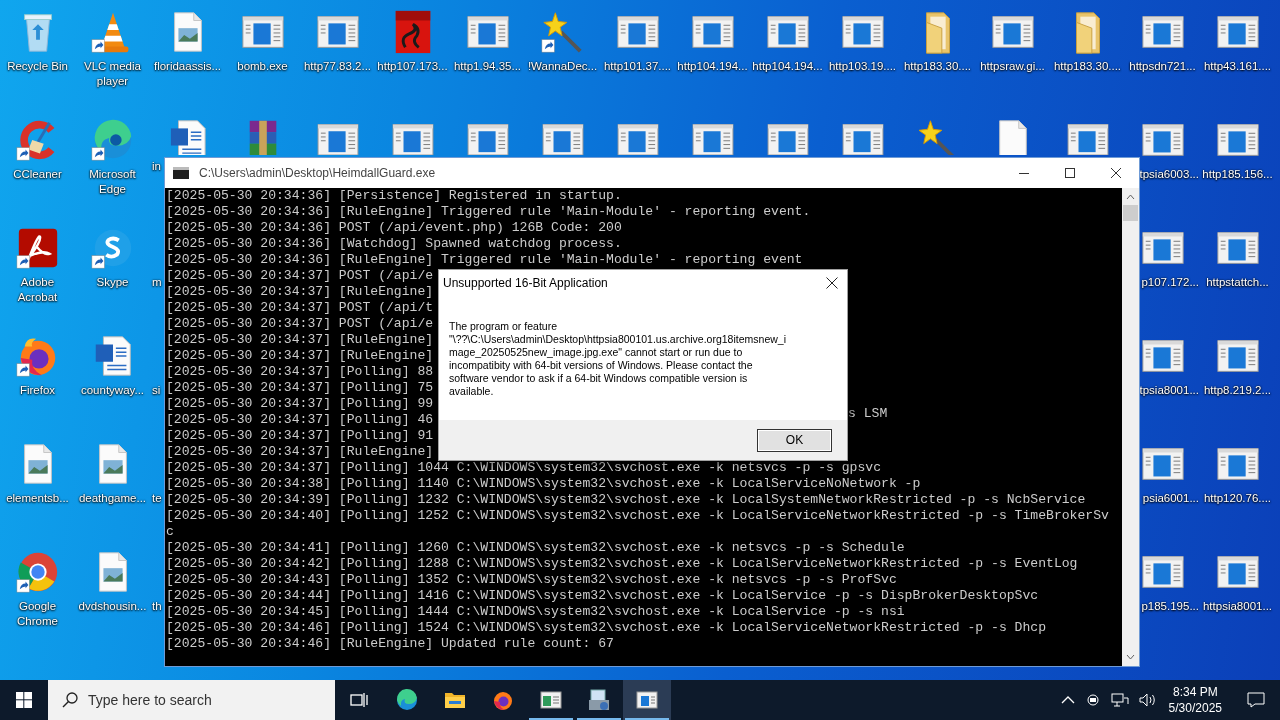 The width and height of the screenshot is (1280, 720). Describe the element at coordinates (156, 166) in the screenshot. I see `desktop-icon-label: in` at that location.